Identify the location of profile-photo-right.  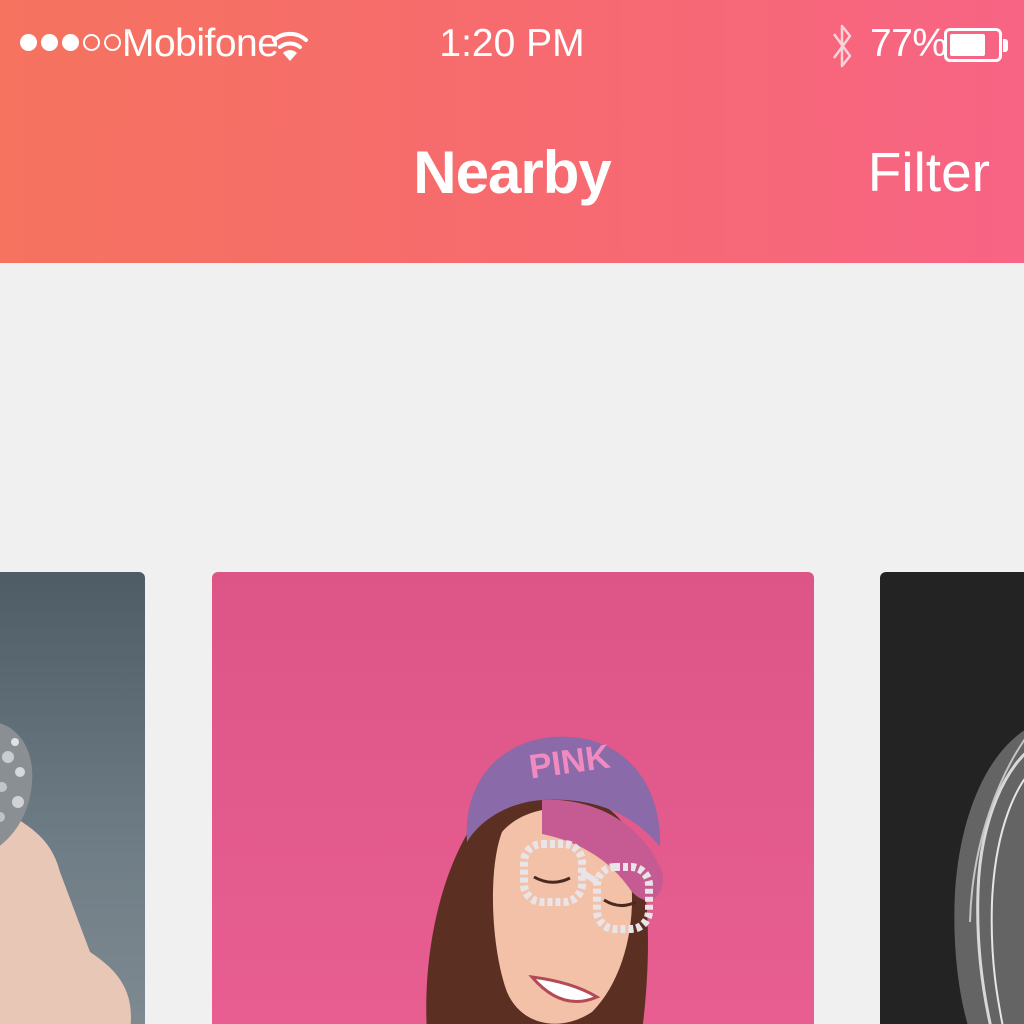
(989, 877).